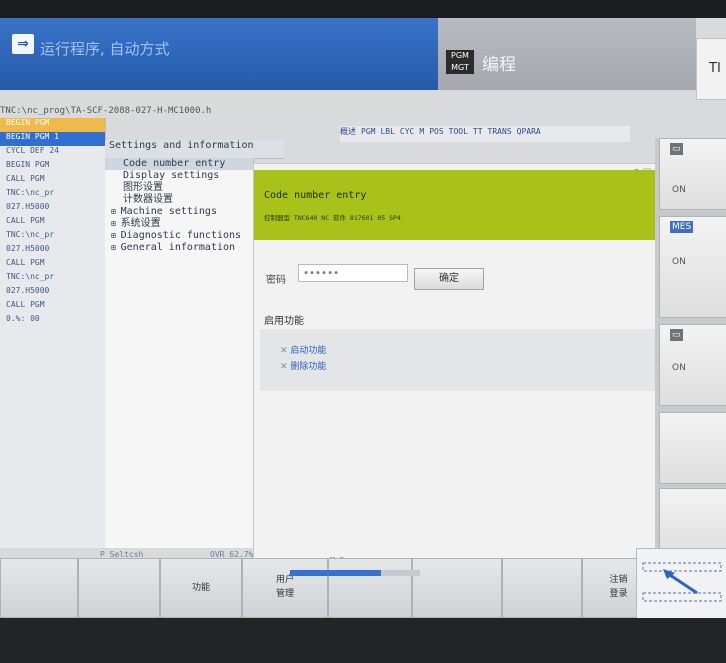  What do you see at coordinates (179, 188) in the screenshot?
I see `settings-tree-item: 图形设置` at bounding box center [179, 188].